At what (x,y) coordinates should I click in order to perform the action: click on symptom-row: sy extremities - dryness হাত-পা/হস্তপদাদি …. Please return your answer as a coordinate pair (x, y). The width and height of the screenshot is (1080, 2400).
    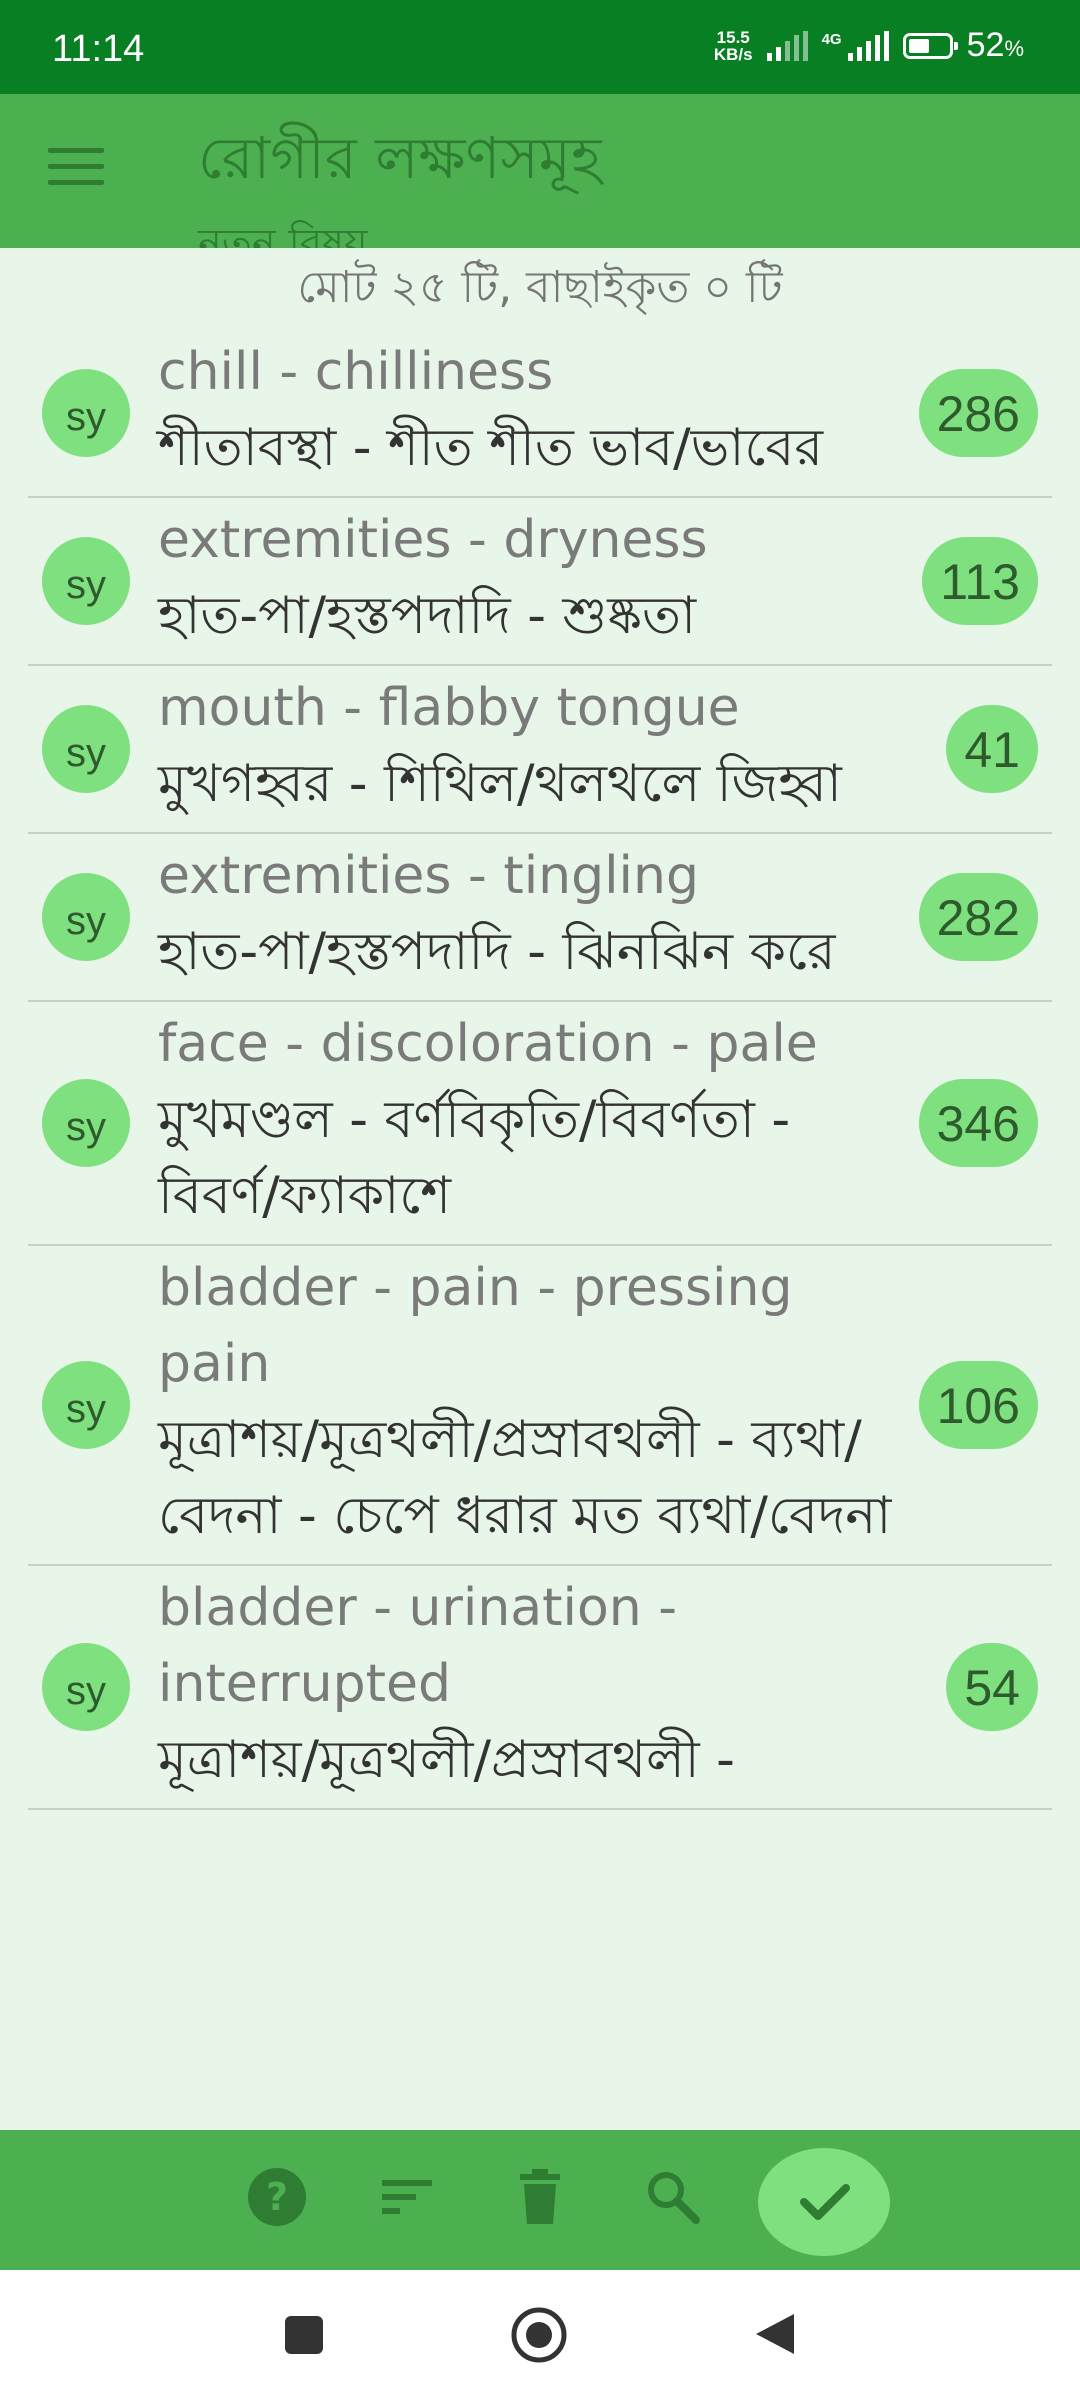
    Looking at the image, I should click on (540, 582).